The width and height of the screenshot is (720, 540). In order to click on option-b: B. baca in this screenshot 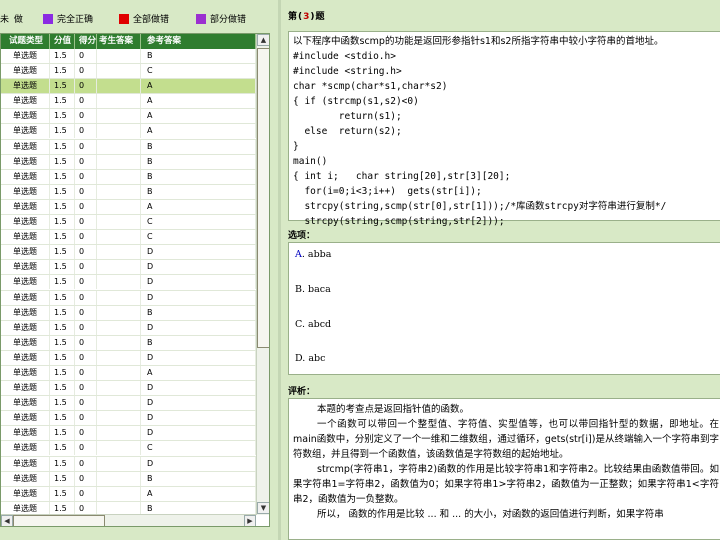, I will do `click(313, 289)`.